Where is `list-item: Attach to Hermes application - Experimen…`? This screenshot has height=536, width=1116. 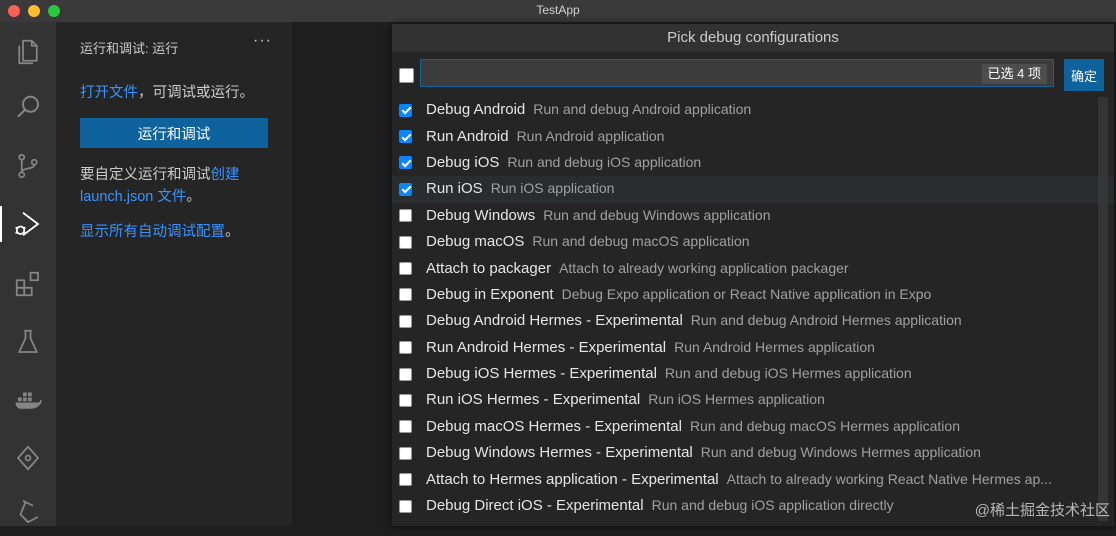
list-item: Attach to Hermes application - Experimen… is located at coordinates (753, 479).